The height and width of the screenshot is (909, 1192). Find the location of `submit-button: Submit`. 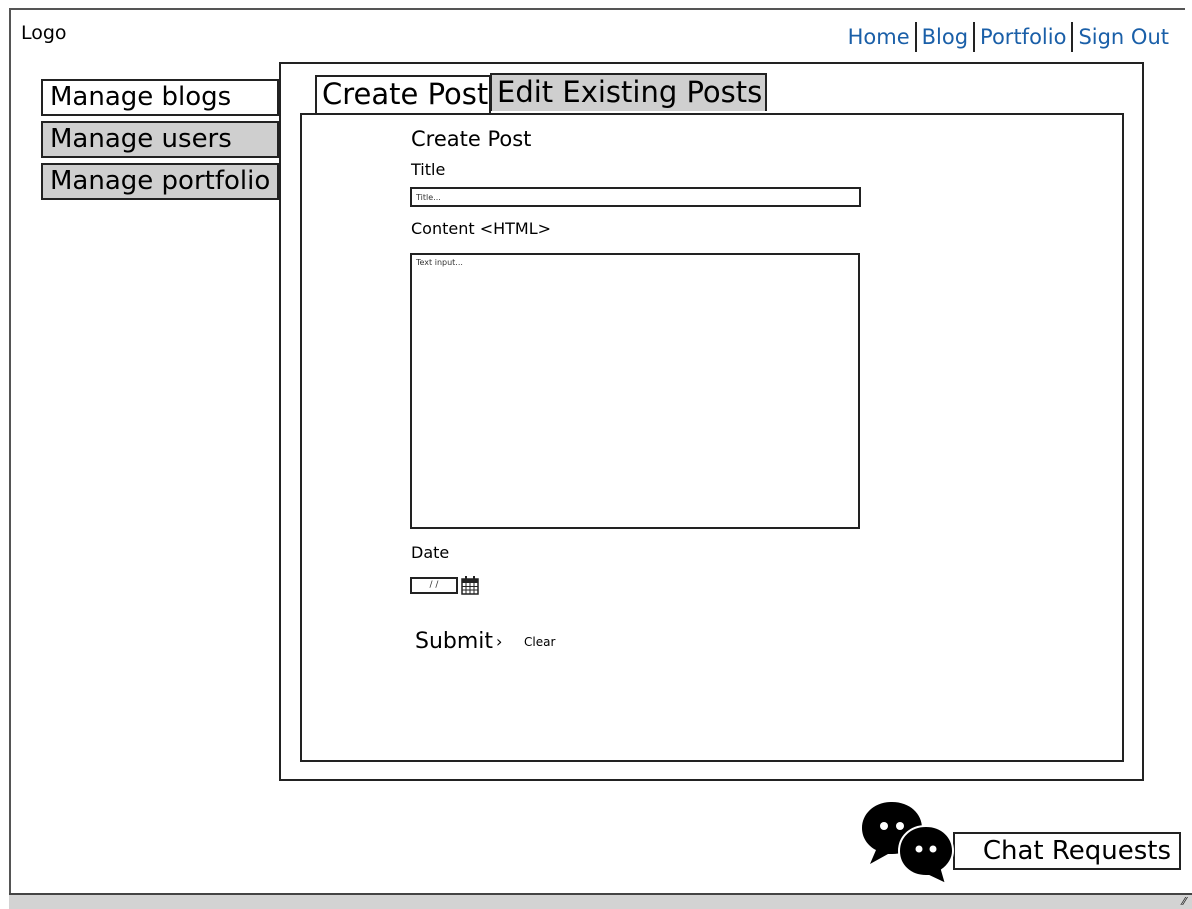

submit-button: Submit is located at coordinates (454, 641).